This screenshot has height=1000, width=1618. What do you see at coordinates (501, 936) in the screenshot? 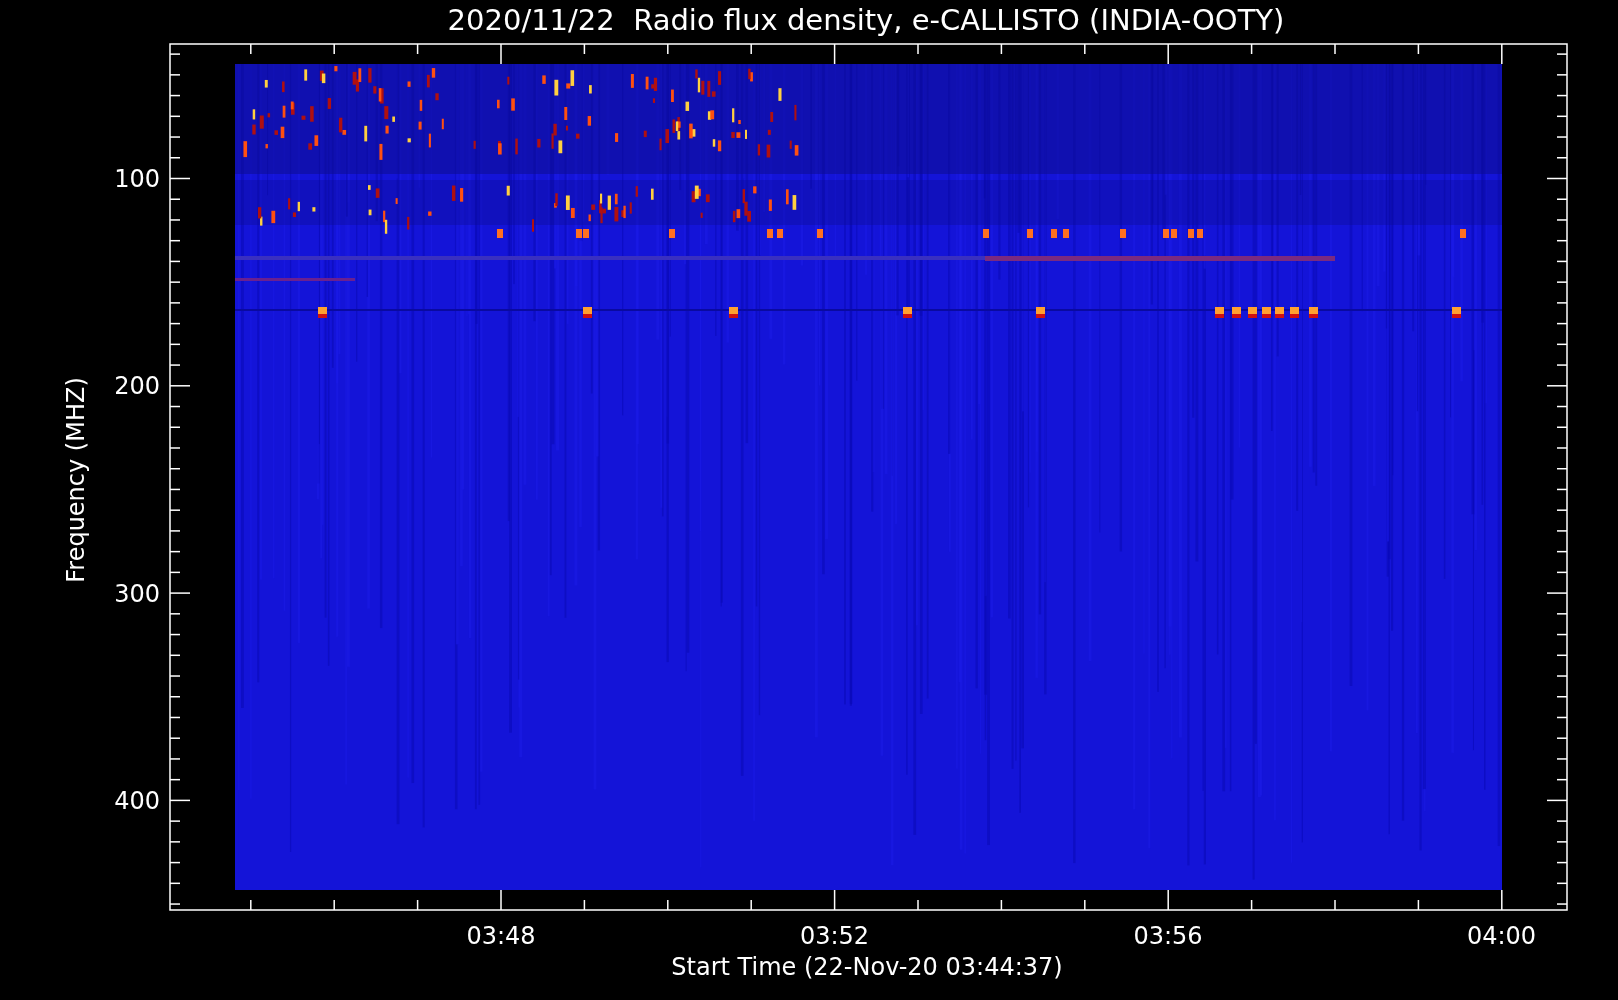
I see `x-tick-label: 03:48` at bounding box center [501, 936].